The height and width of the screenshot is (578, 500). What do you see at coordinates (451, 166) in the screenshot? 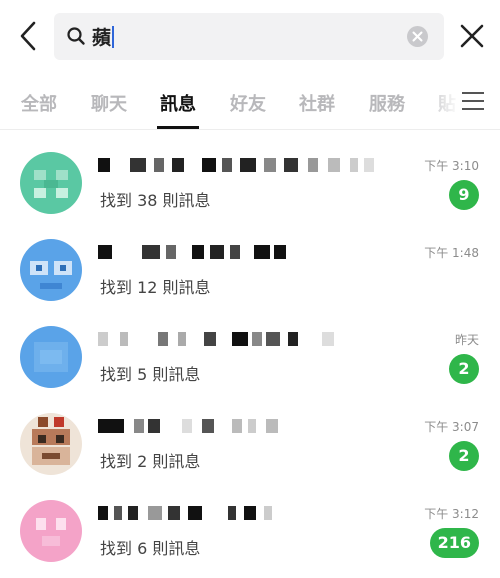
I see `timestamp: 下午 3:10` at bounding box center [451, 166].